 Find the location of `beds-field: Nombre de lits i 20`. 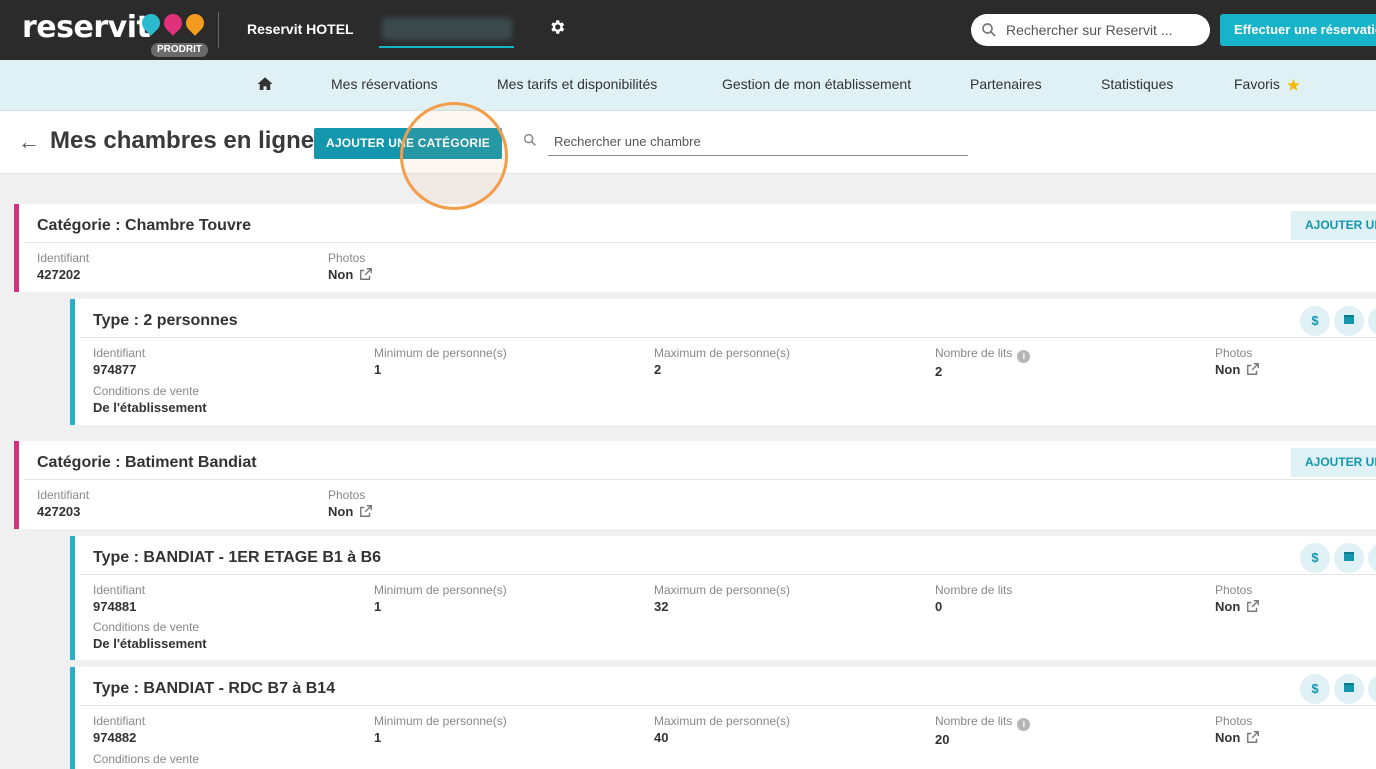

beds-field: Nombre de lits i 20 is located at coordinates (983, 731).